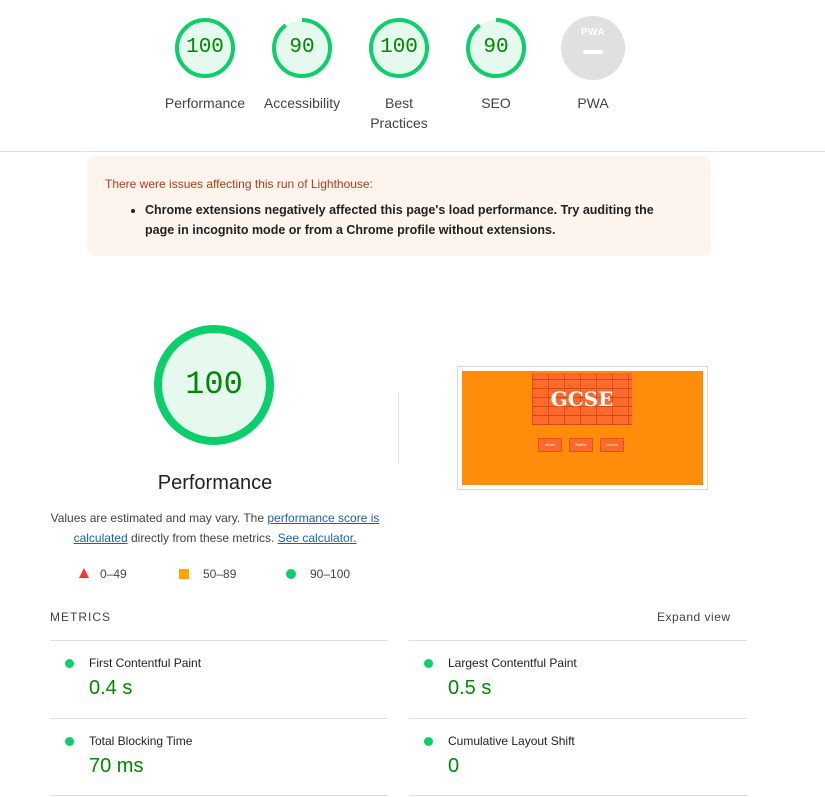  What do you see at coordinates (291, 574) in the screenshot?
I see `circle-icon` at bounding box center [291, 574].